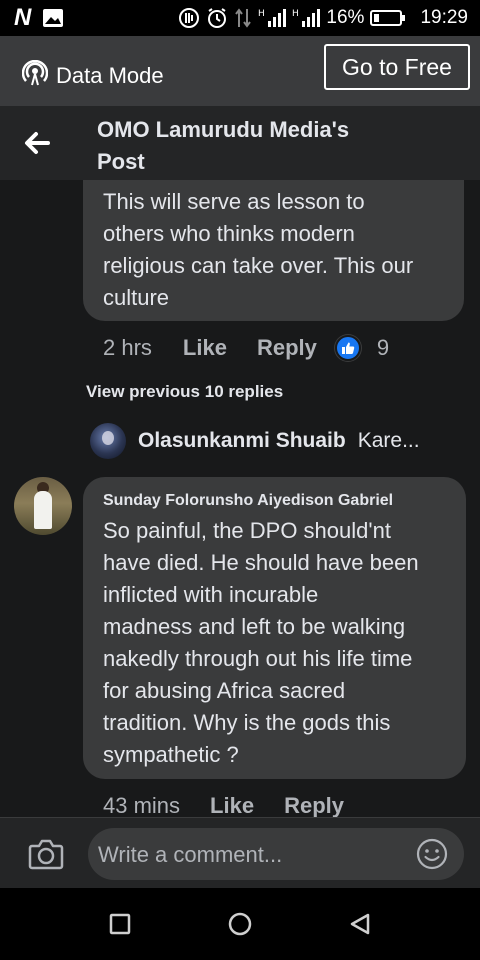  Describe the element at coordinates (240, 71) in the screenshot. I see `data-mode-bar: Data Mode Go to Free` at that location.